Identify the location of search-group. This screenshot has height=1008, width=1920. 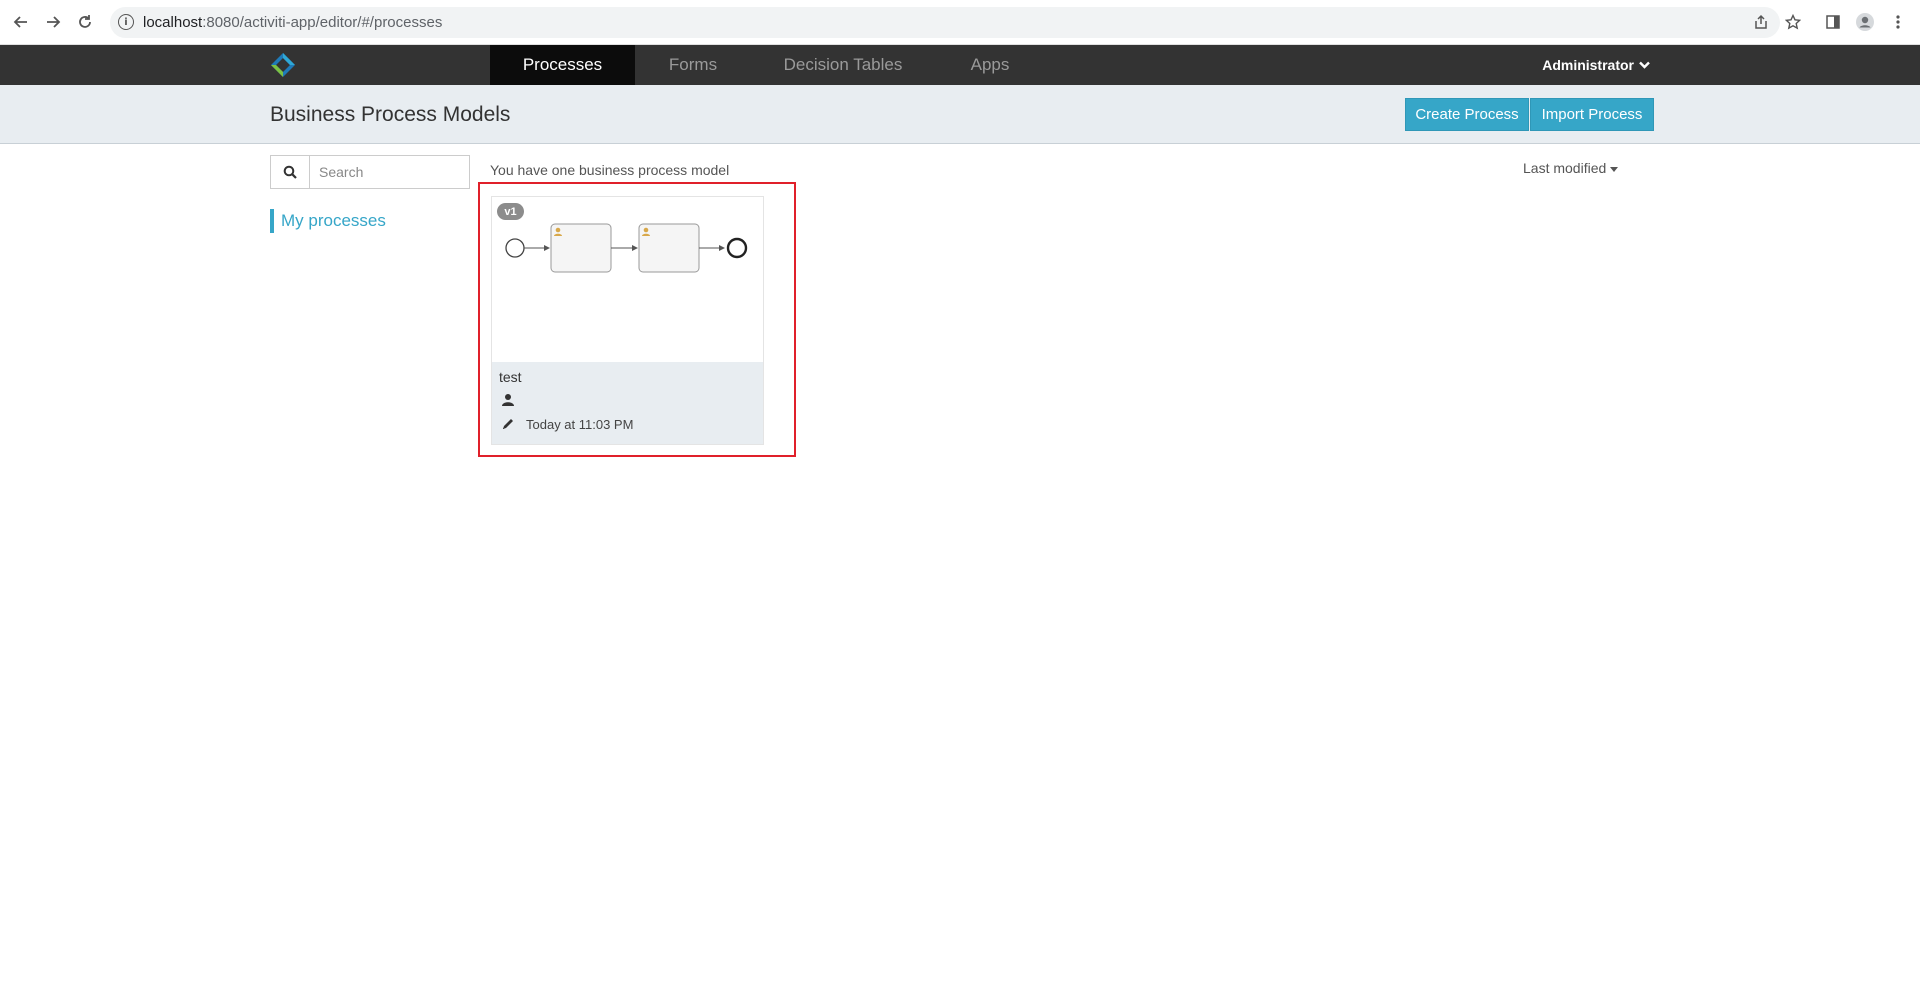
(370, 172).